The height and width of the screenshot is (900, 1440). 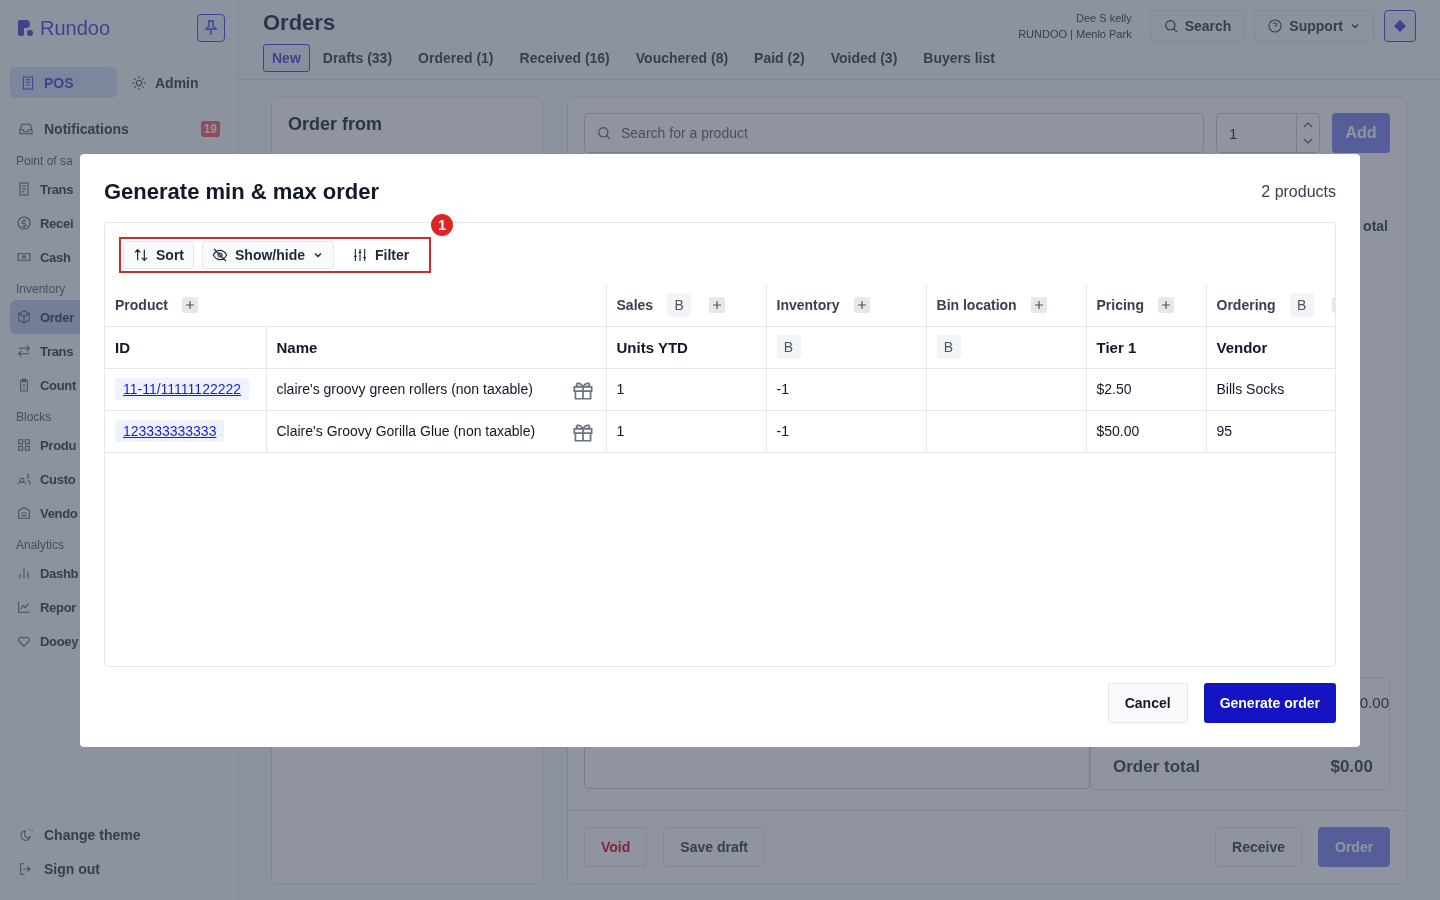 I want to click on section-title: Blocks, so click(x=34, y=417).